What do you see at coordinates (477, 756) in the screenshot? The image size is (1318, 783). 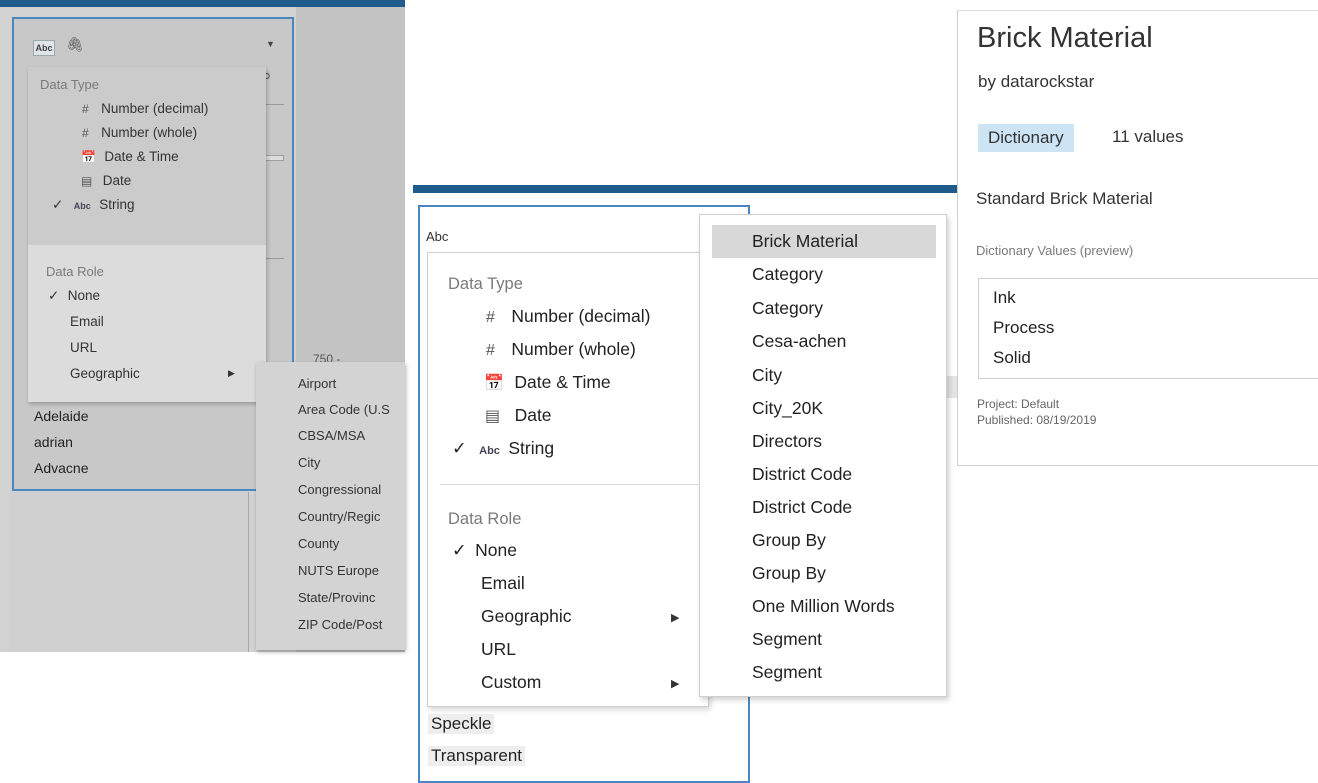 I see `list-item: Transparent` at bounding box center [477, 756].